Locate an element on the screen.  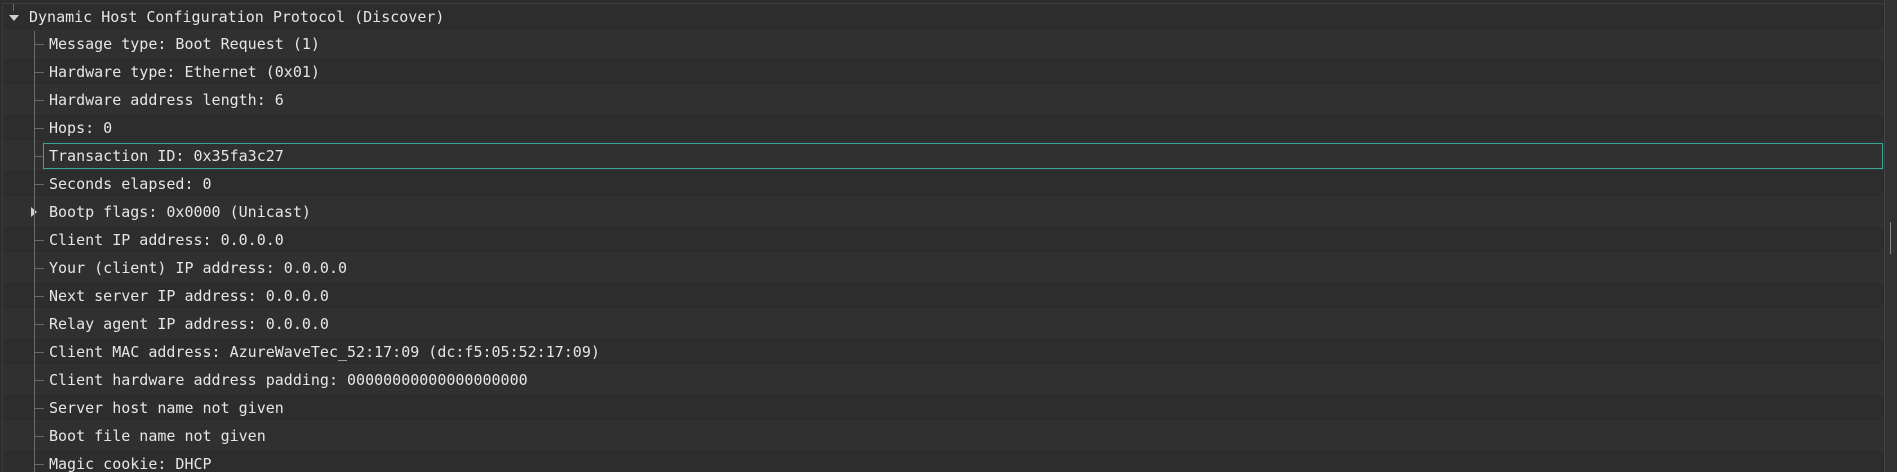
tree-node-label: Boot file name not given is located at coordinates (157, 436).